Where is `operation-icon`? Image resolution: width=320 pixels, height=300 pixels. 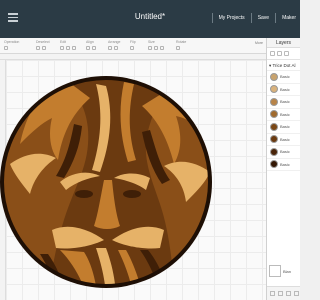 operation-icon is located at coordinates (6, 48).